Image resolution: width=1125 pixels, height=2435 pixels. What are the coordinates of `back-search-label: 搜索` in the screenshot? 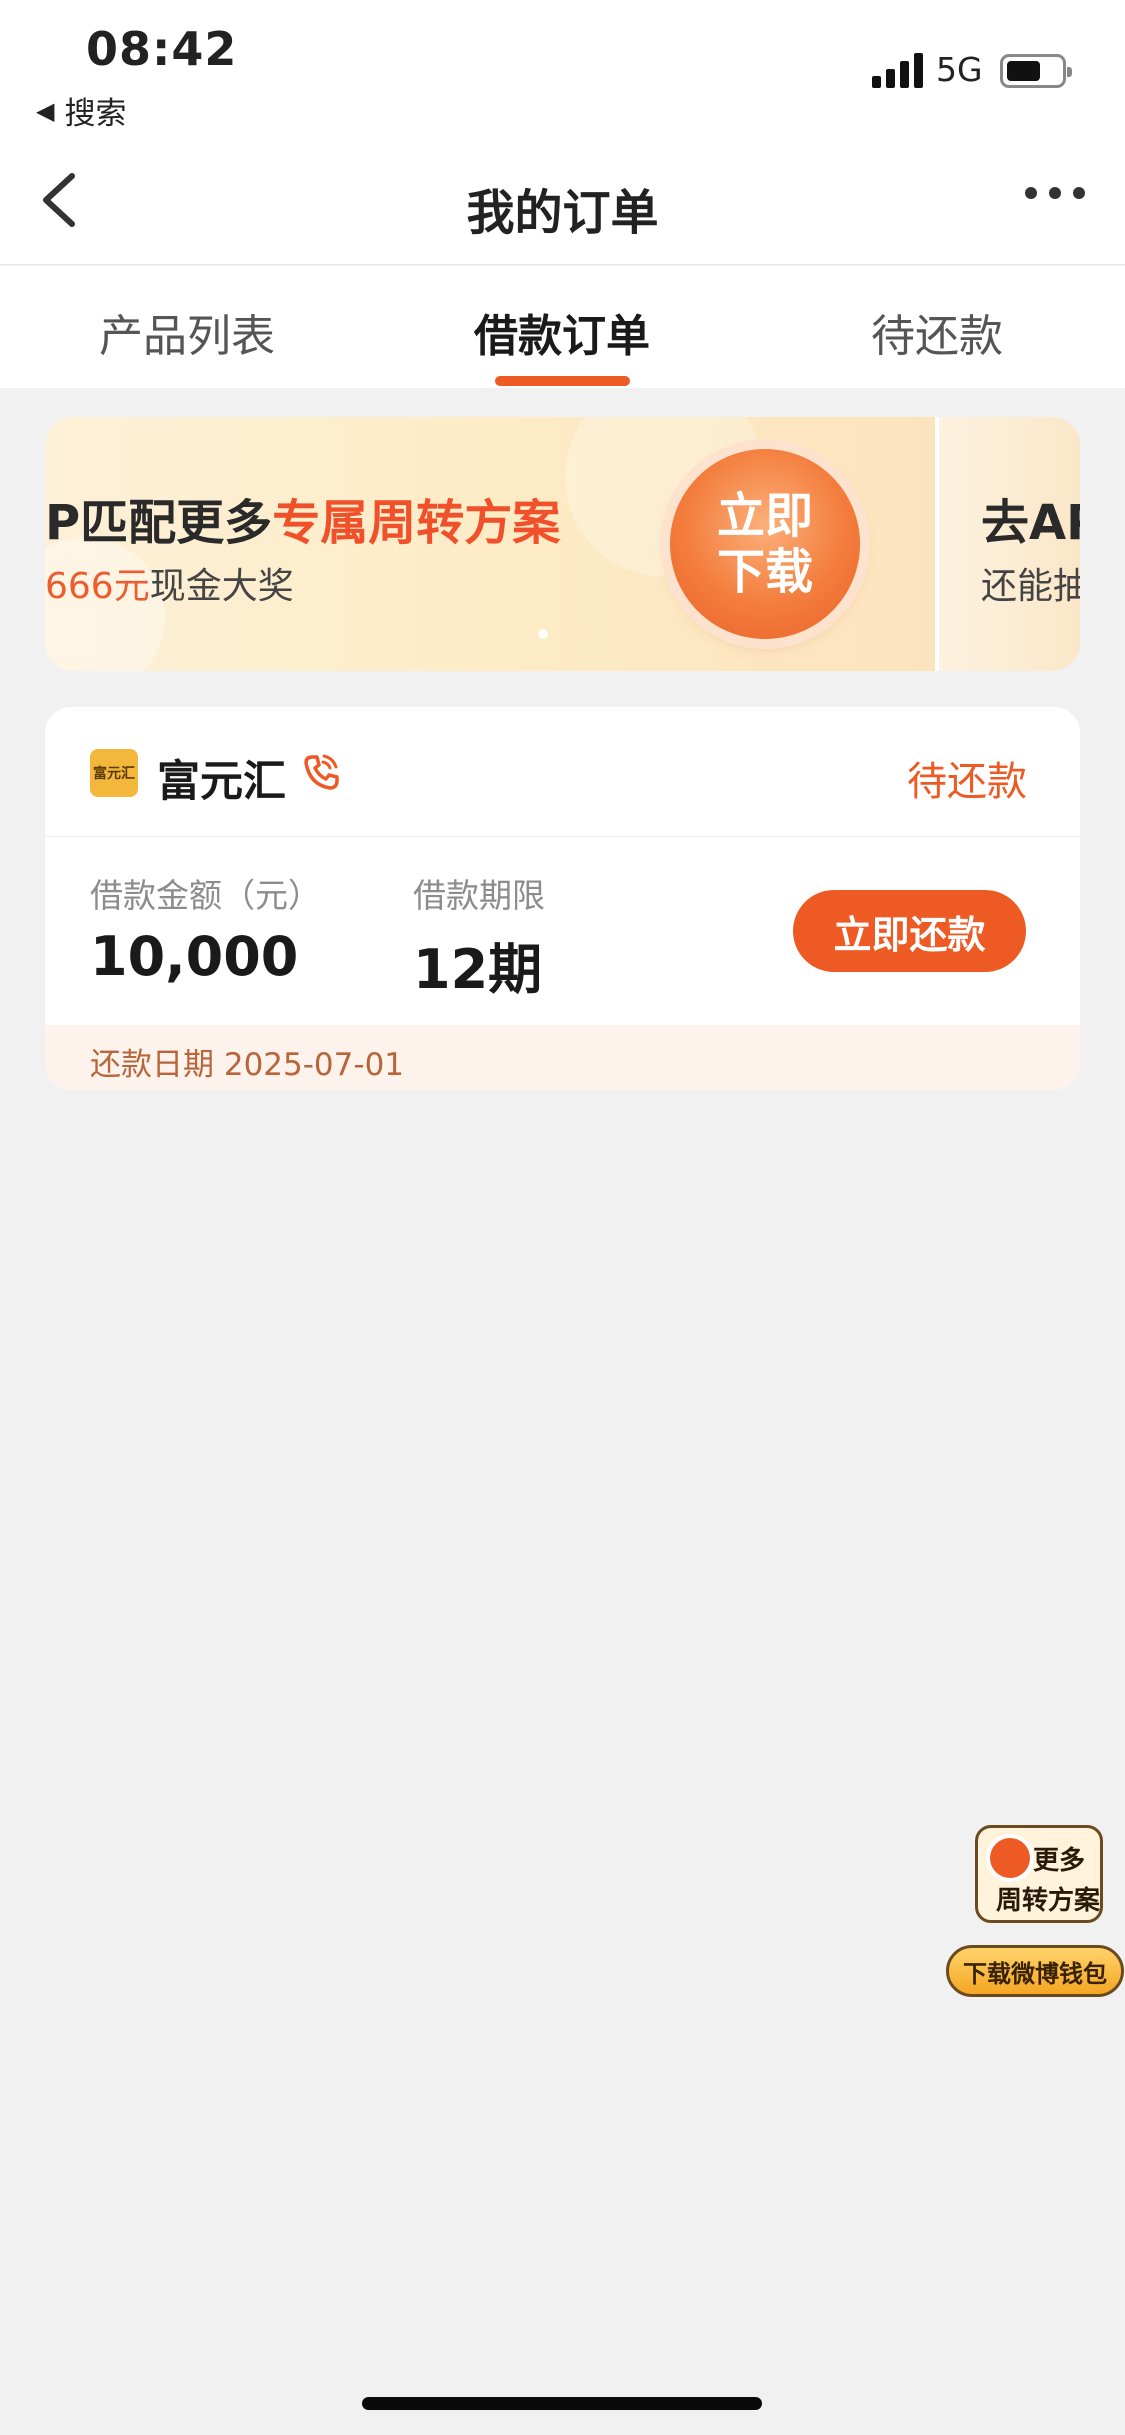 It's located at (95, 114).